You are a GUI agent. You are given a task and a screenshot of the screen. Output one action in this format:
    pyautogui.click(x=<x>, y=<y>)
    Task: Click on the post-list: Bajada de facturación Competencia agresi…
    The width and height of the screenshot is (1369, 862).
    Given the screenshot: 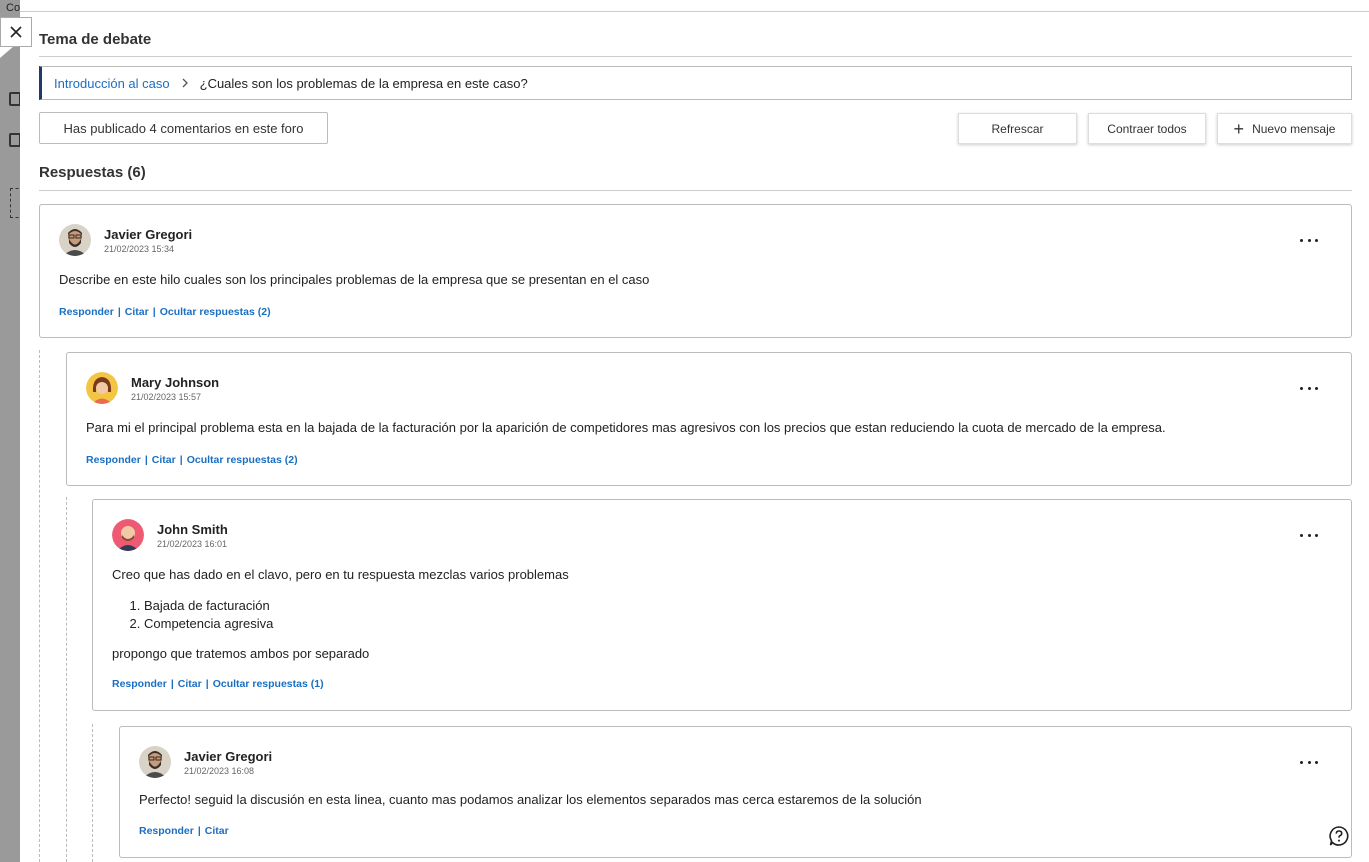 What is the action you would take?
    pyautogui.click(x=356, y=615)
    